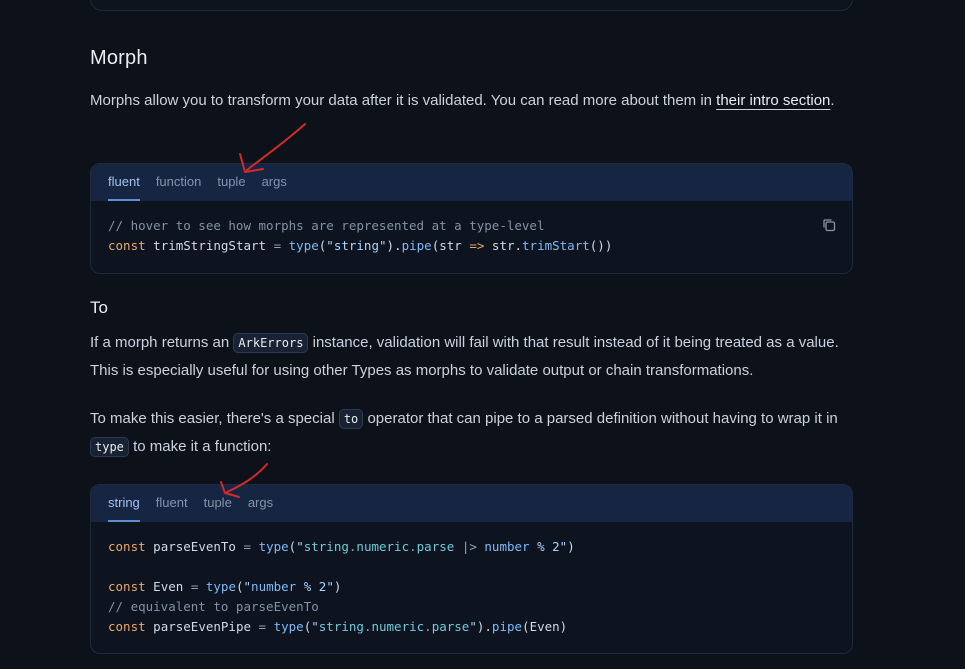  What do you see at coordinates (109, 447) in the screenshot?
I see `type-code: type` at bounding box center [109, 447].